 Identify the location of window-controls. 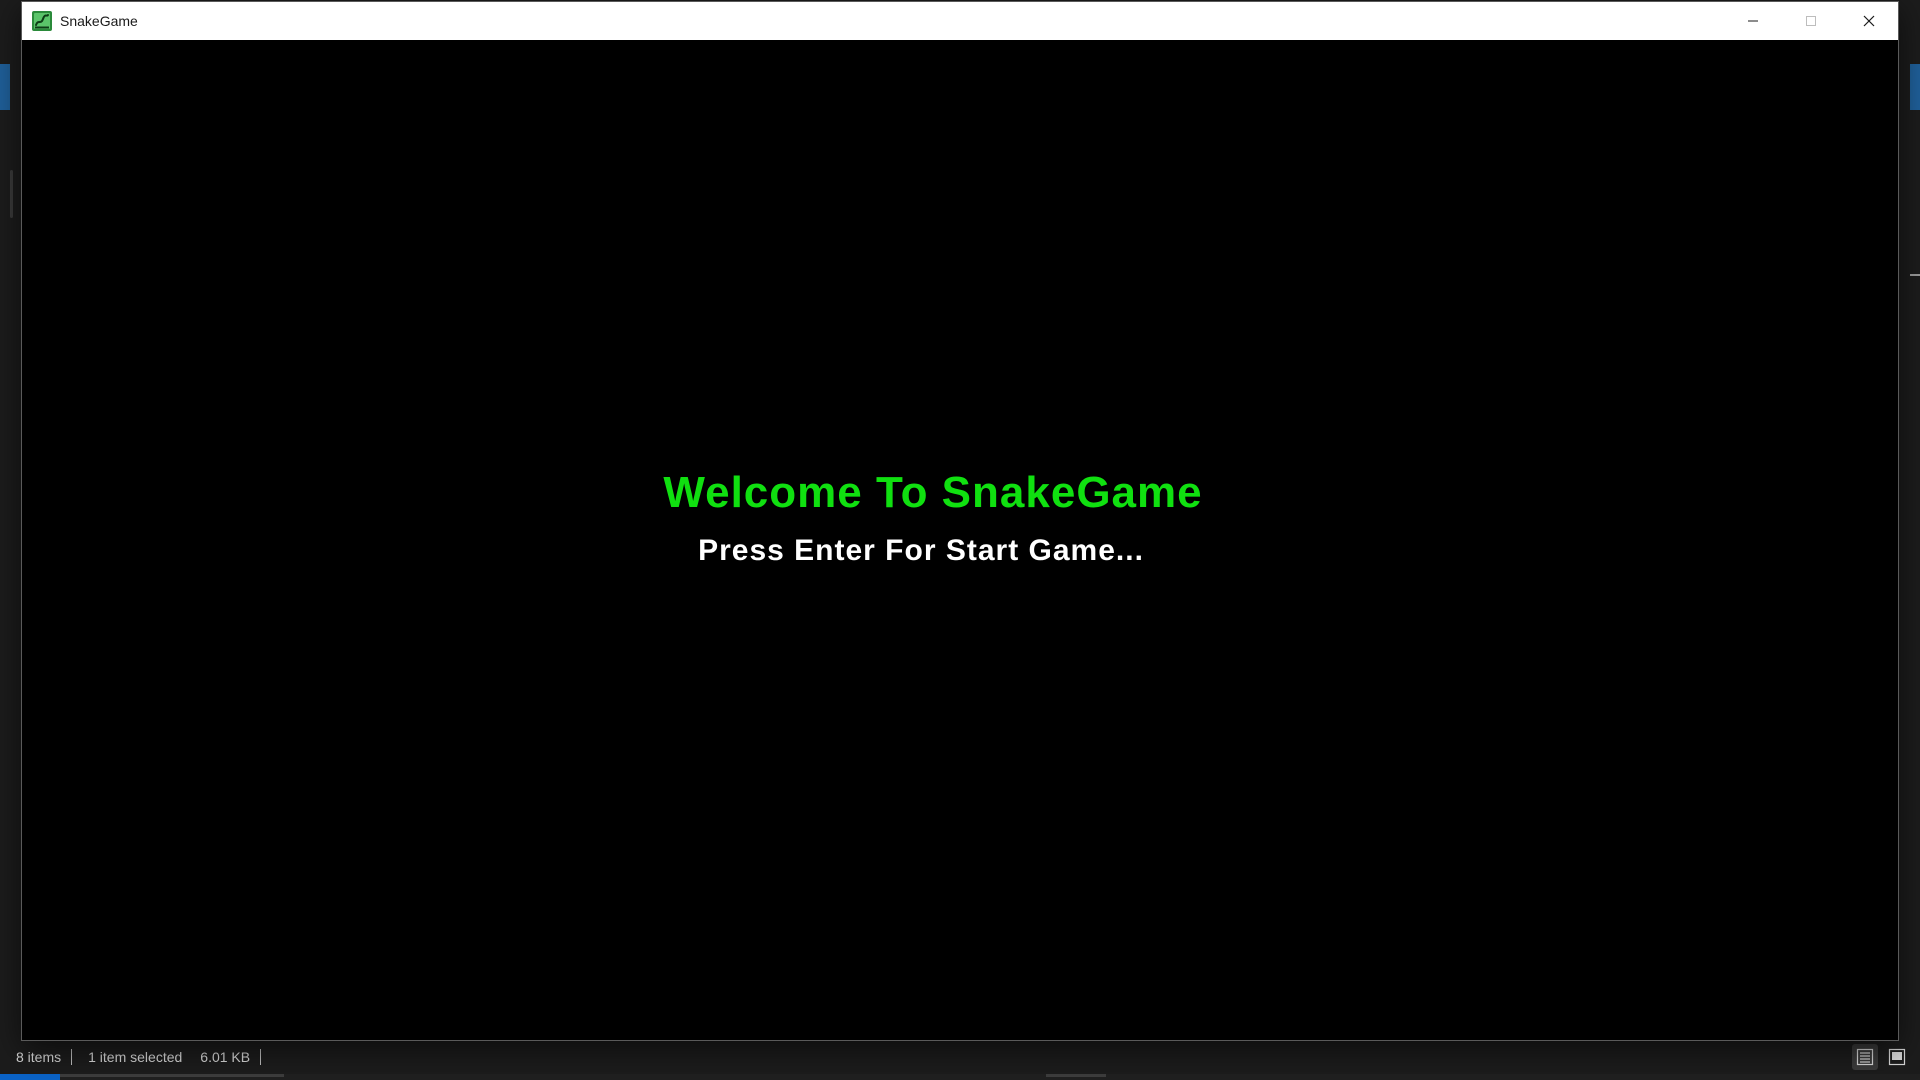
(1811, 21).